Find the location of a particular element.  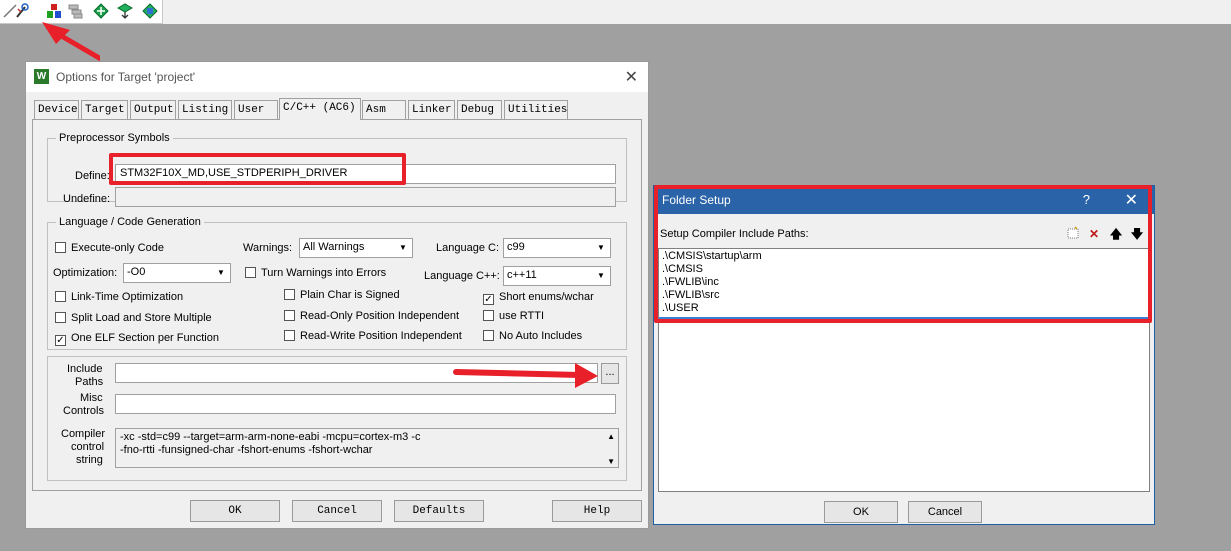

turn-warnings-checkbox: Turn Warnings into Errors is located at coordinates (315, 273).